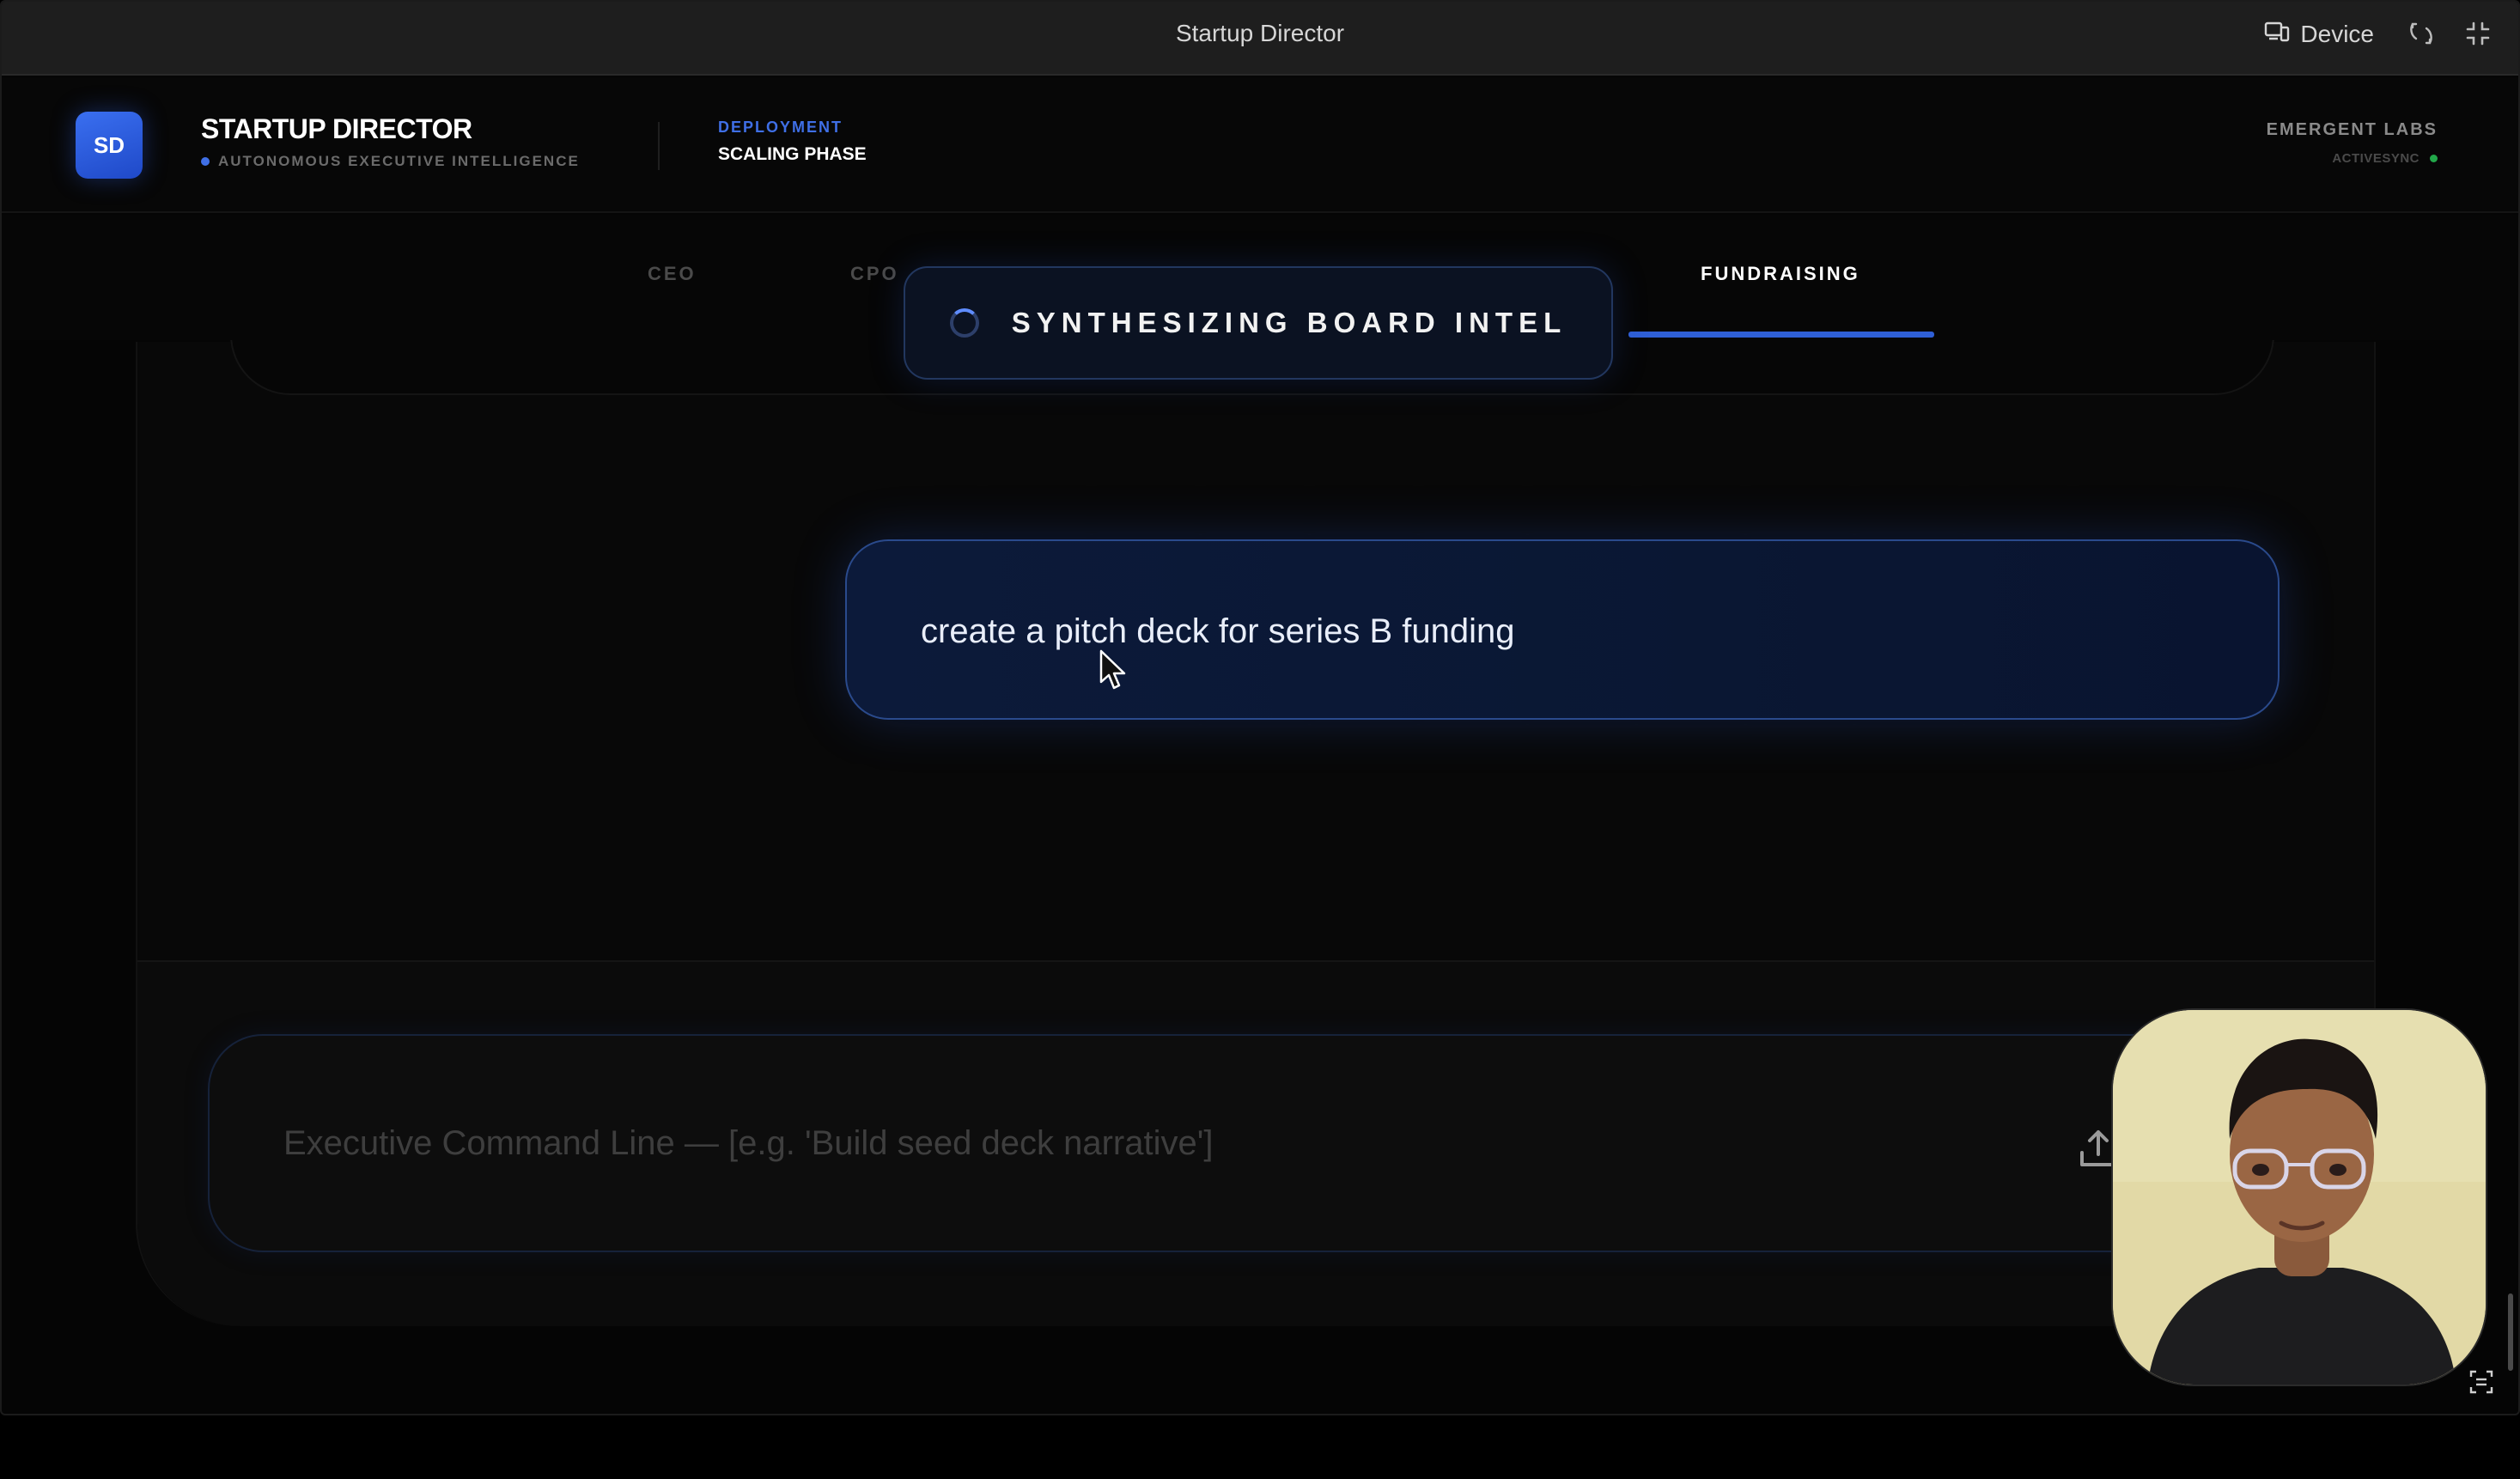 This screenshot has width=2520, height=1479. I want to click on brand-subtitle-text: AUTONOMOUS EXECUTIVE INTELLIGENCE, so click(399, 161).